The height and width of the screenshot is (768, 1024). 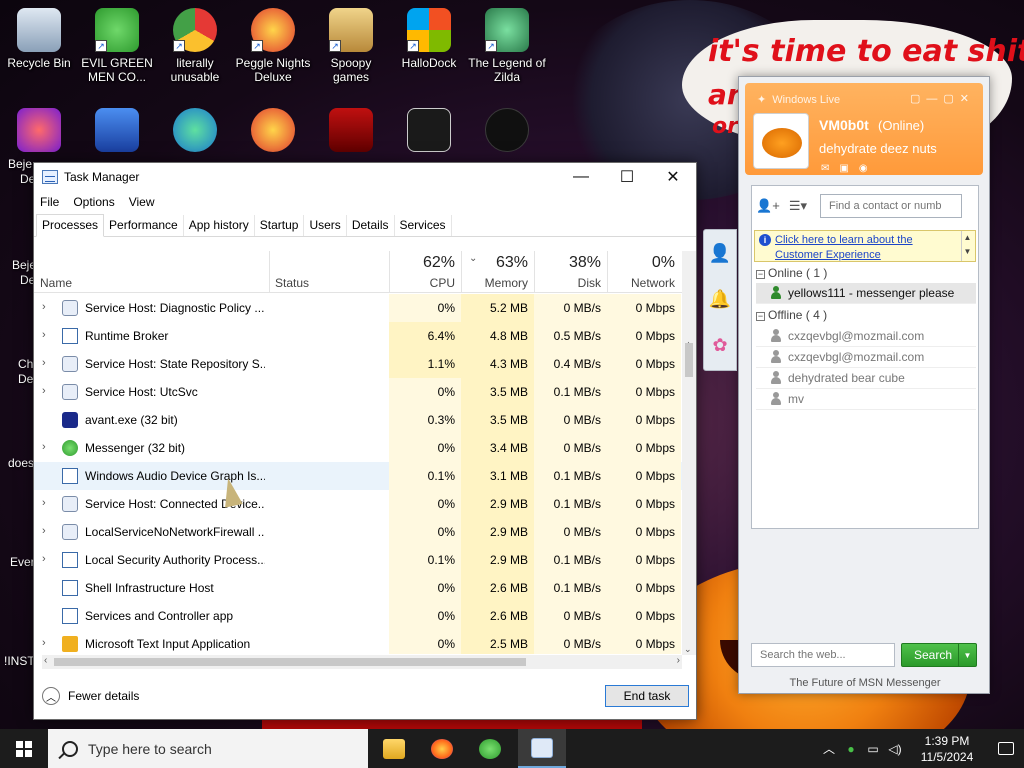 I want to click on web-search-input, so click(x=823, y=655).